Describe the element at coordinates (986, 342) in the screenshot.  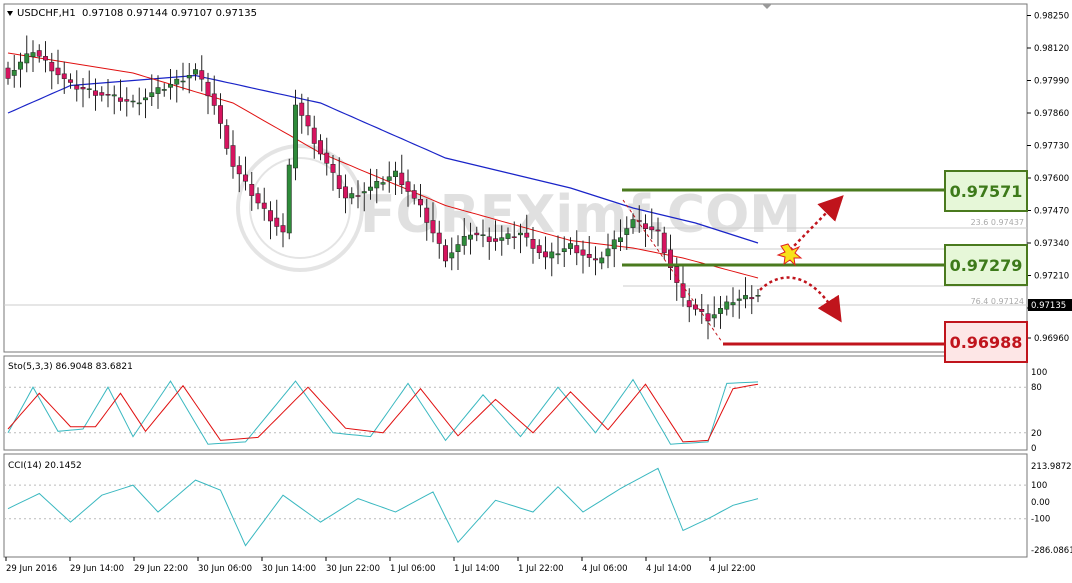
I see `support-1-label: 0.96988` at that location.